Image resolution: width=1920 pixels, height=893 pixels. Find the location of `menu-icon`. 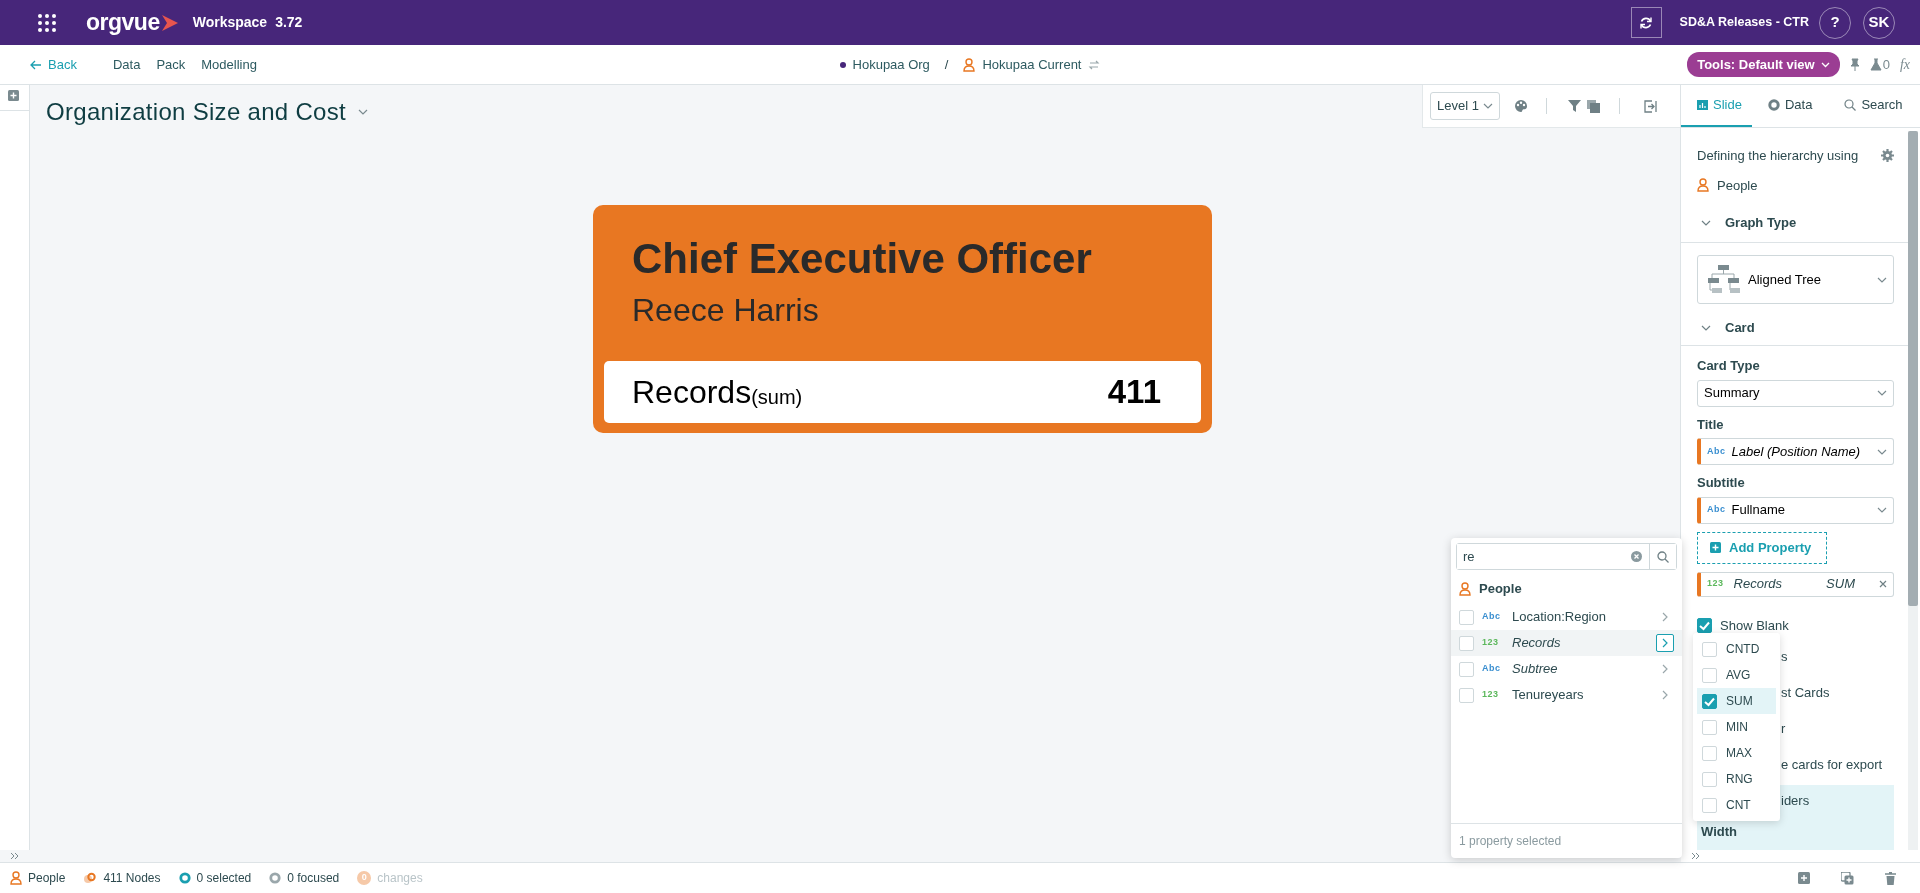

menu-icon is located at coordinates (47, 22).